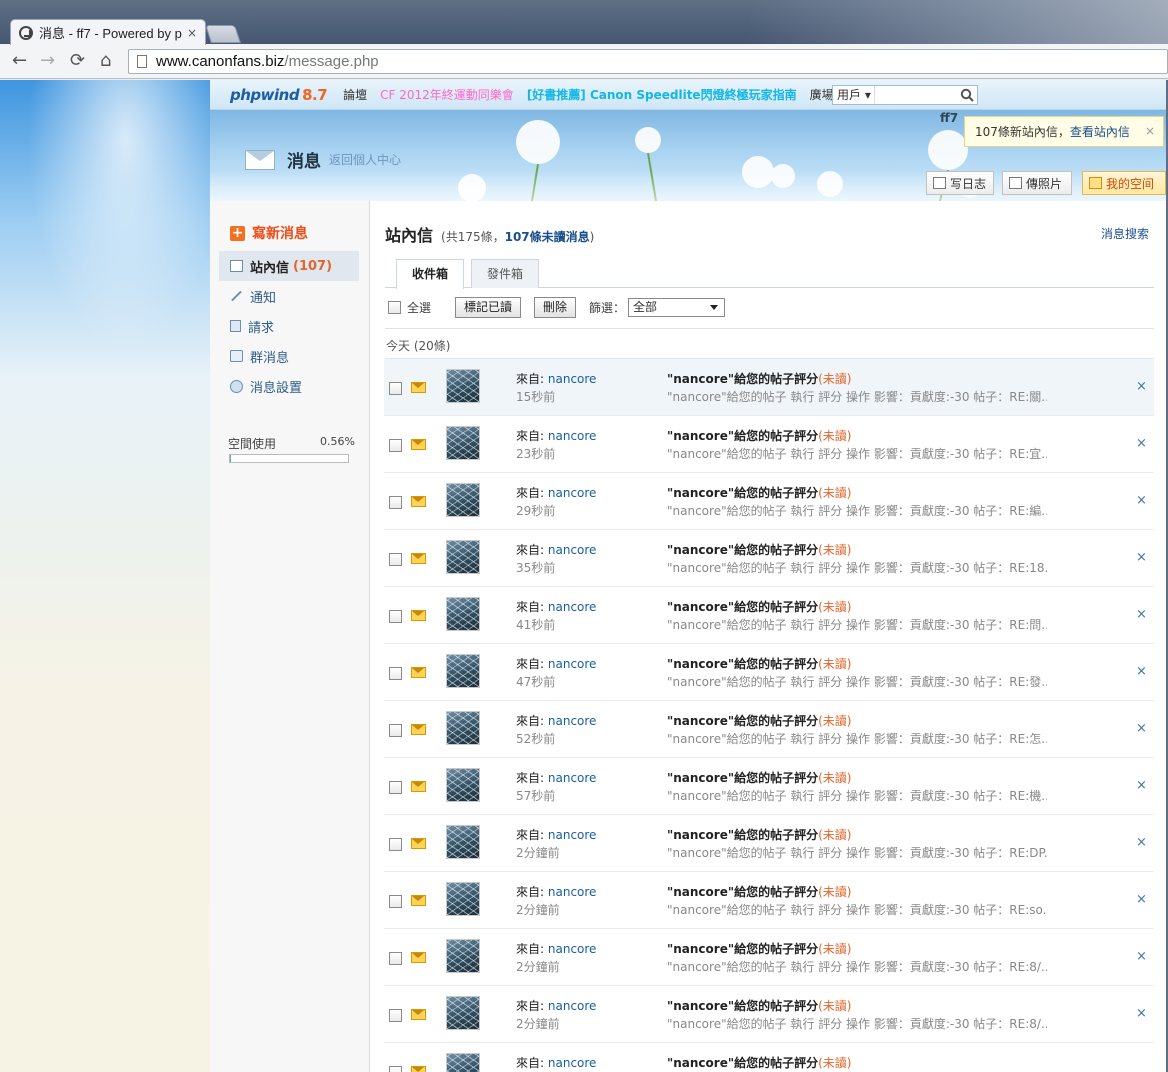 The height and width of the screenshot is (1072, 1168). I want to click on nav-plaza-link: 廣場, so click(822, 94).